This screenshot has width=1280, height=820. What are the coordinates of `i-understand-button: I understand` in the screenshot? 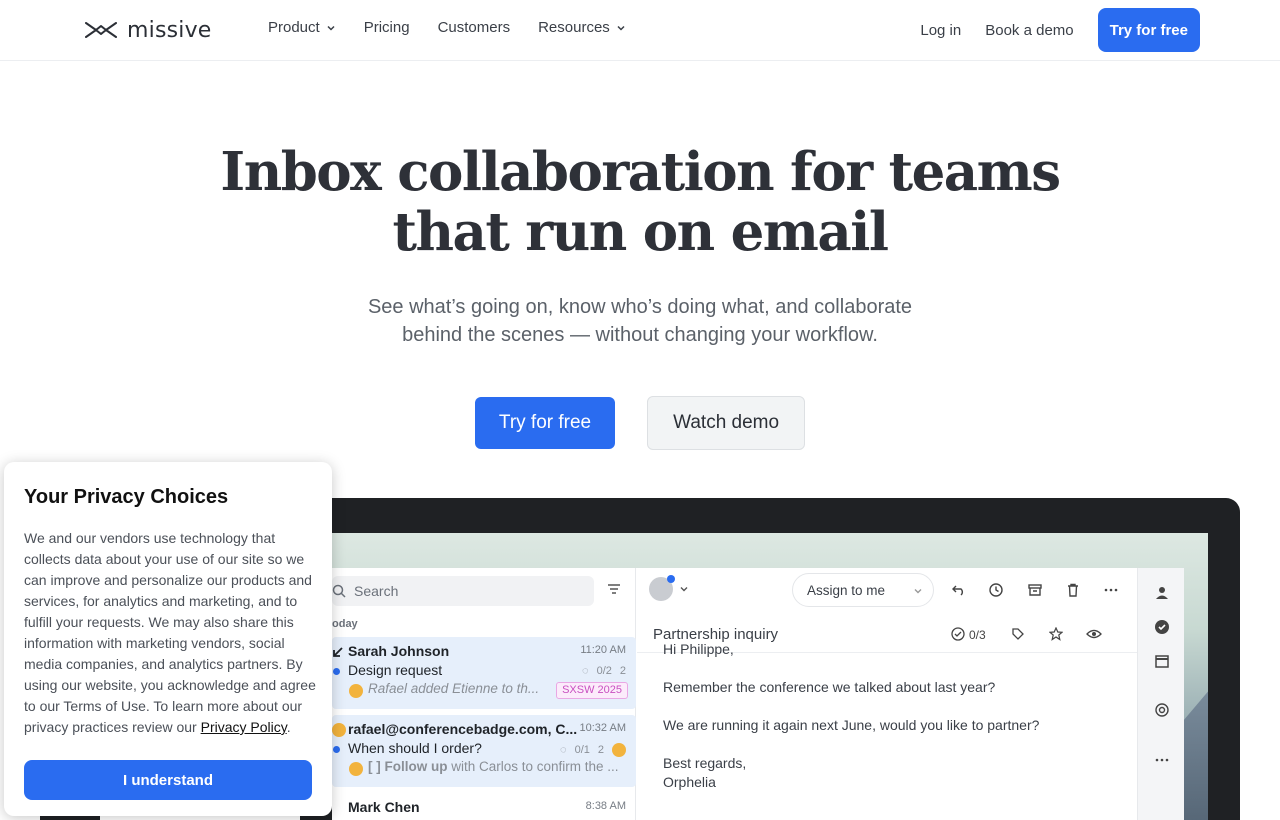 It's located at (168, 780).